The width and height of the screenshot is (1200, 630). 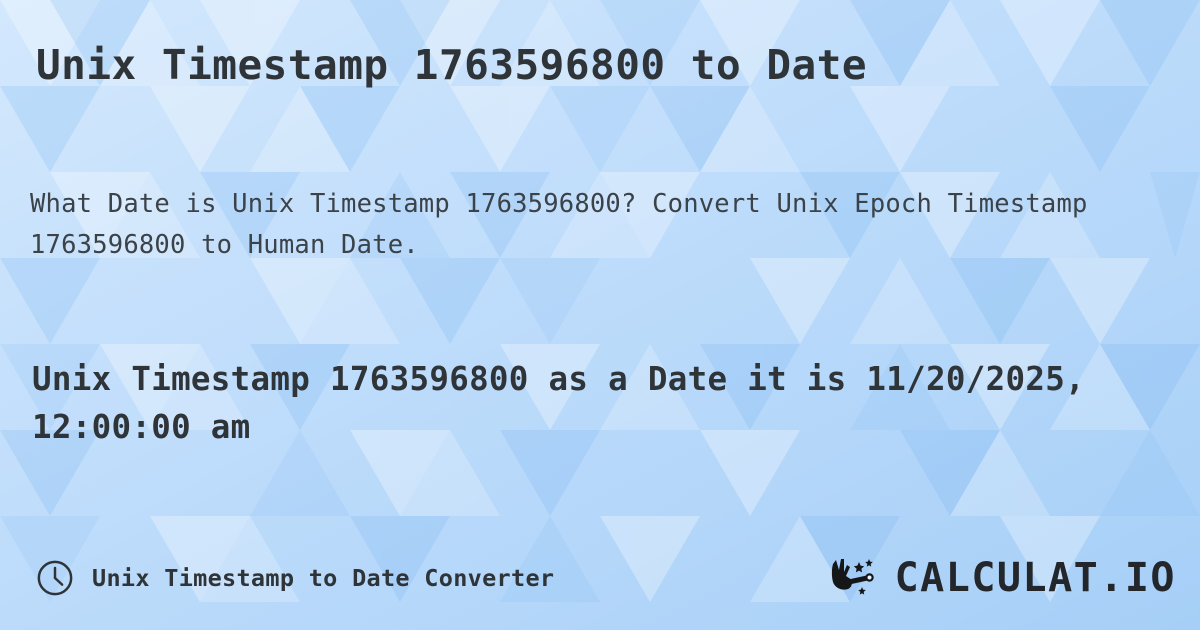 What do you see at coordinates (452, 65) in the screenshot?
I see `page-title: Unix Timestamp 1763596800 to Date` at bounding box center [452, 65].